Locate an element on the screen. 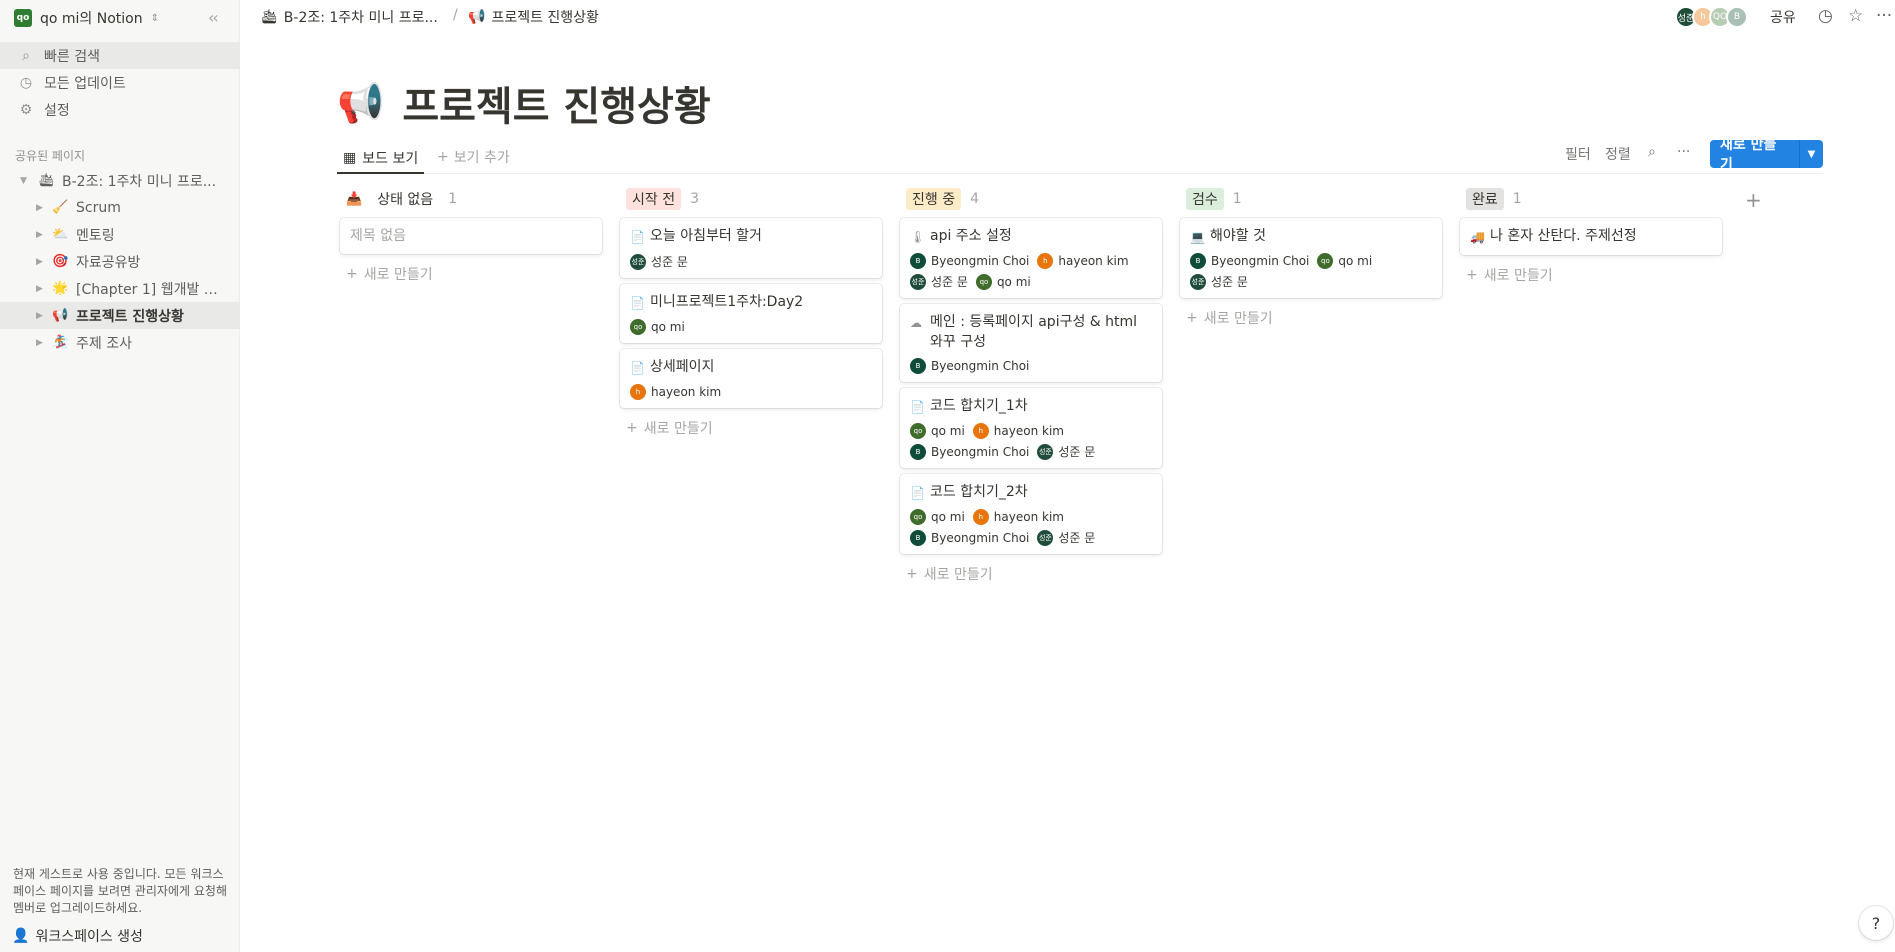 The image size is (1895, 952). board-card: 📄 상세페이지 h hayeon kim is located at coordinates (751, 378).